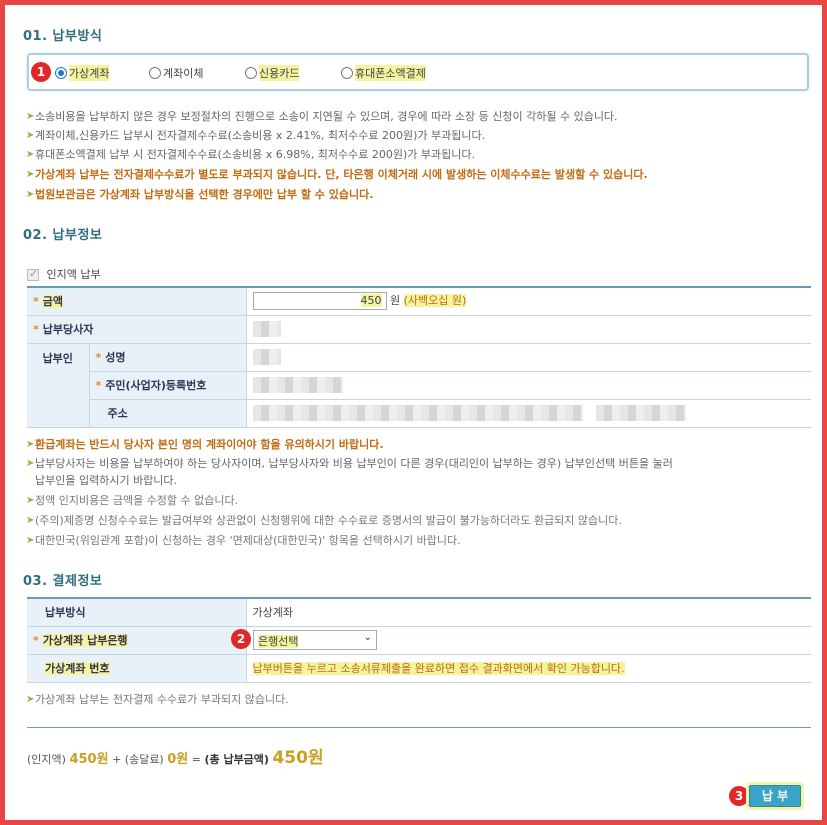 The height and width of the screenshot is (825, 827). What do you see at coordinates (132, 500) in the screenshot?
I see `note-item: ➤ 정액 인지비용은 금액을 수정할 수 없습니다.` at bounding box center [132, 500].